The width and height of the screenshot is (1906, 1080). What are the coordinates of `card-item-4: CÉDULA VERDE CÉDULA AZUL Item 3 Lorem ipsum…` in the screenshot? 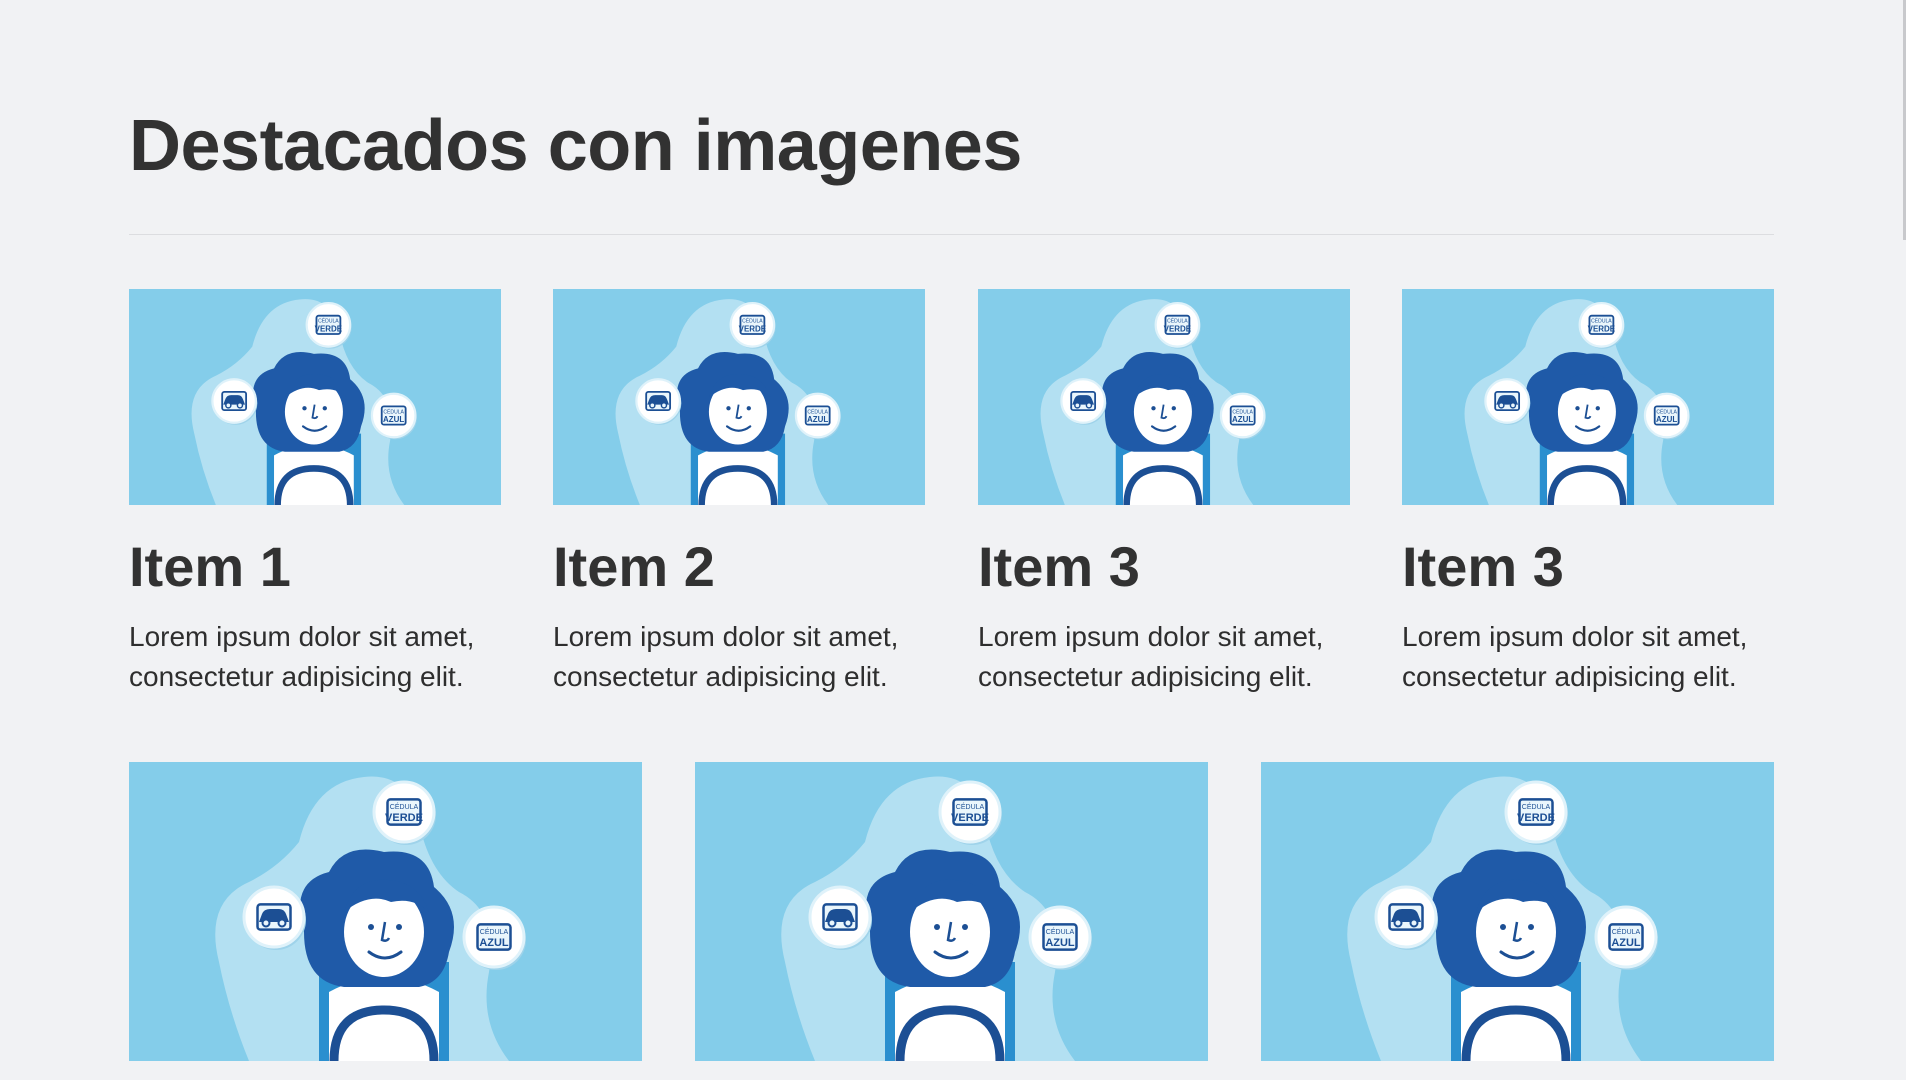 It's located at (1588, 493).